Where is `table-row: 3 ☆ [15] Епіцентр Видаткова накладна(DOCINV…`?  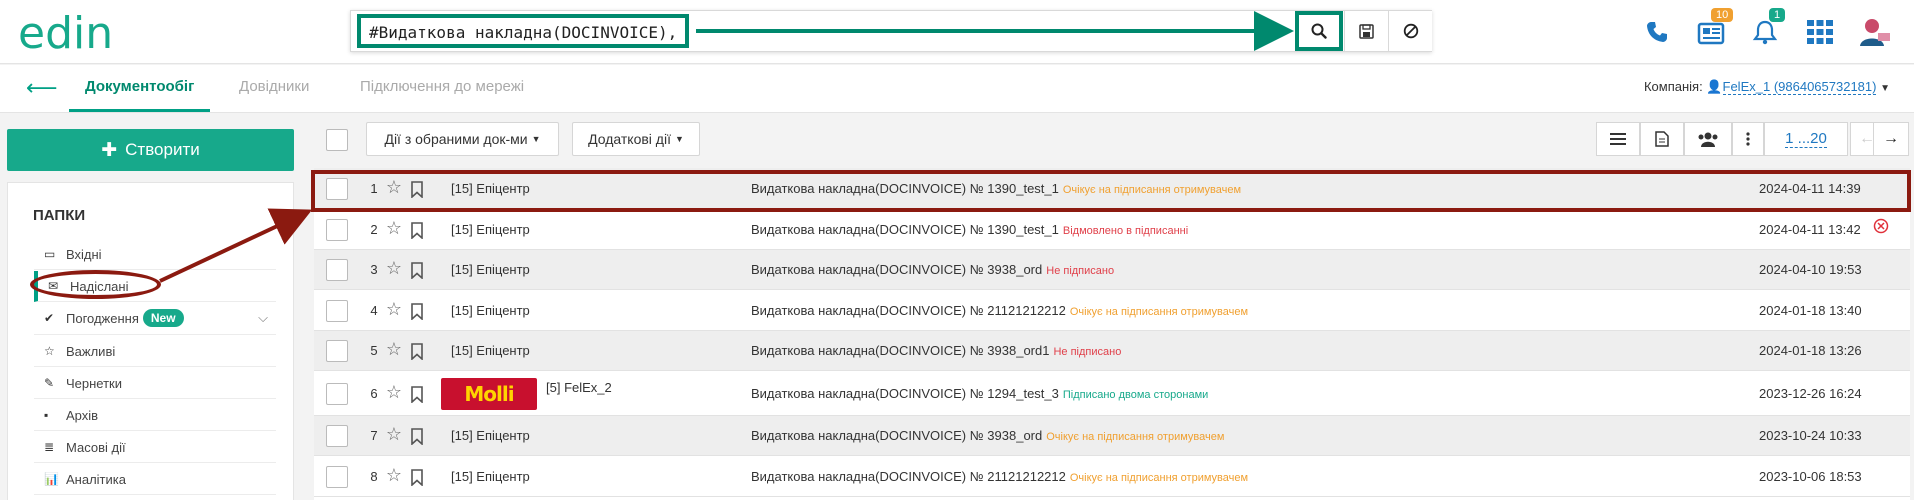 table-row: 3 ☆ [15] Епіцентр Видаткова накладна(DOCINV… is located at coordinates (1112, 270).